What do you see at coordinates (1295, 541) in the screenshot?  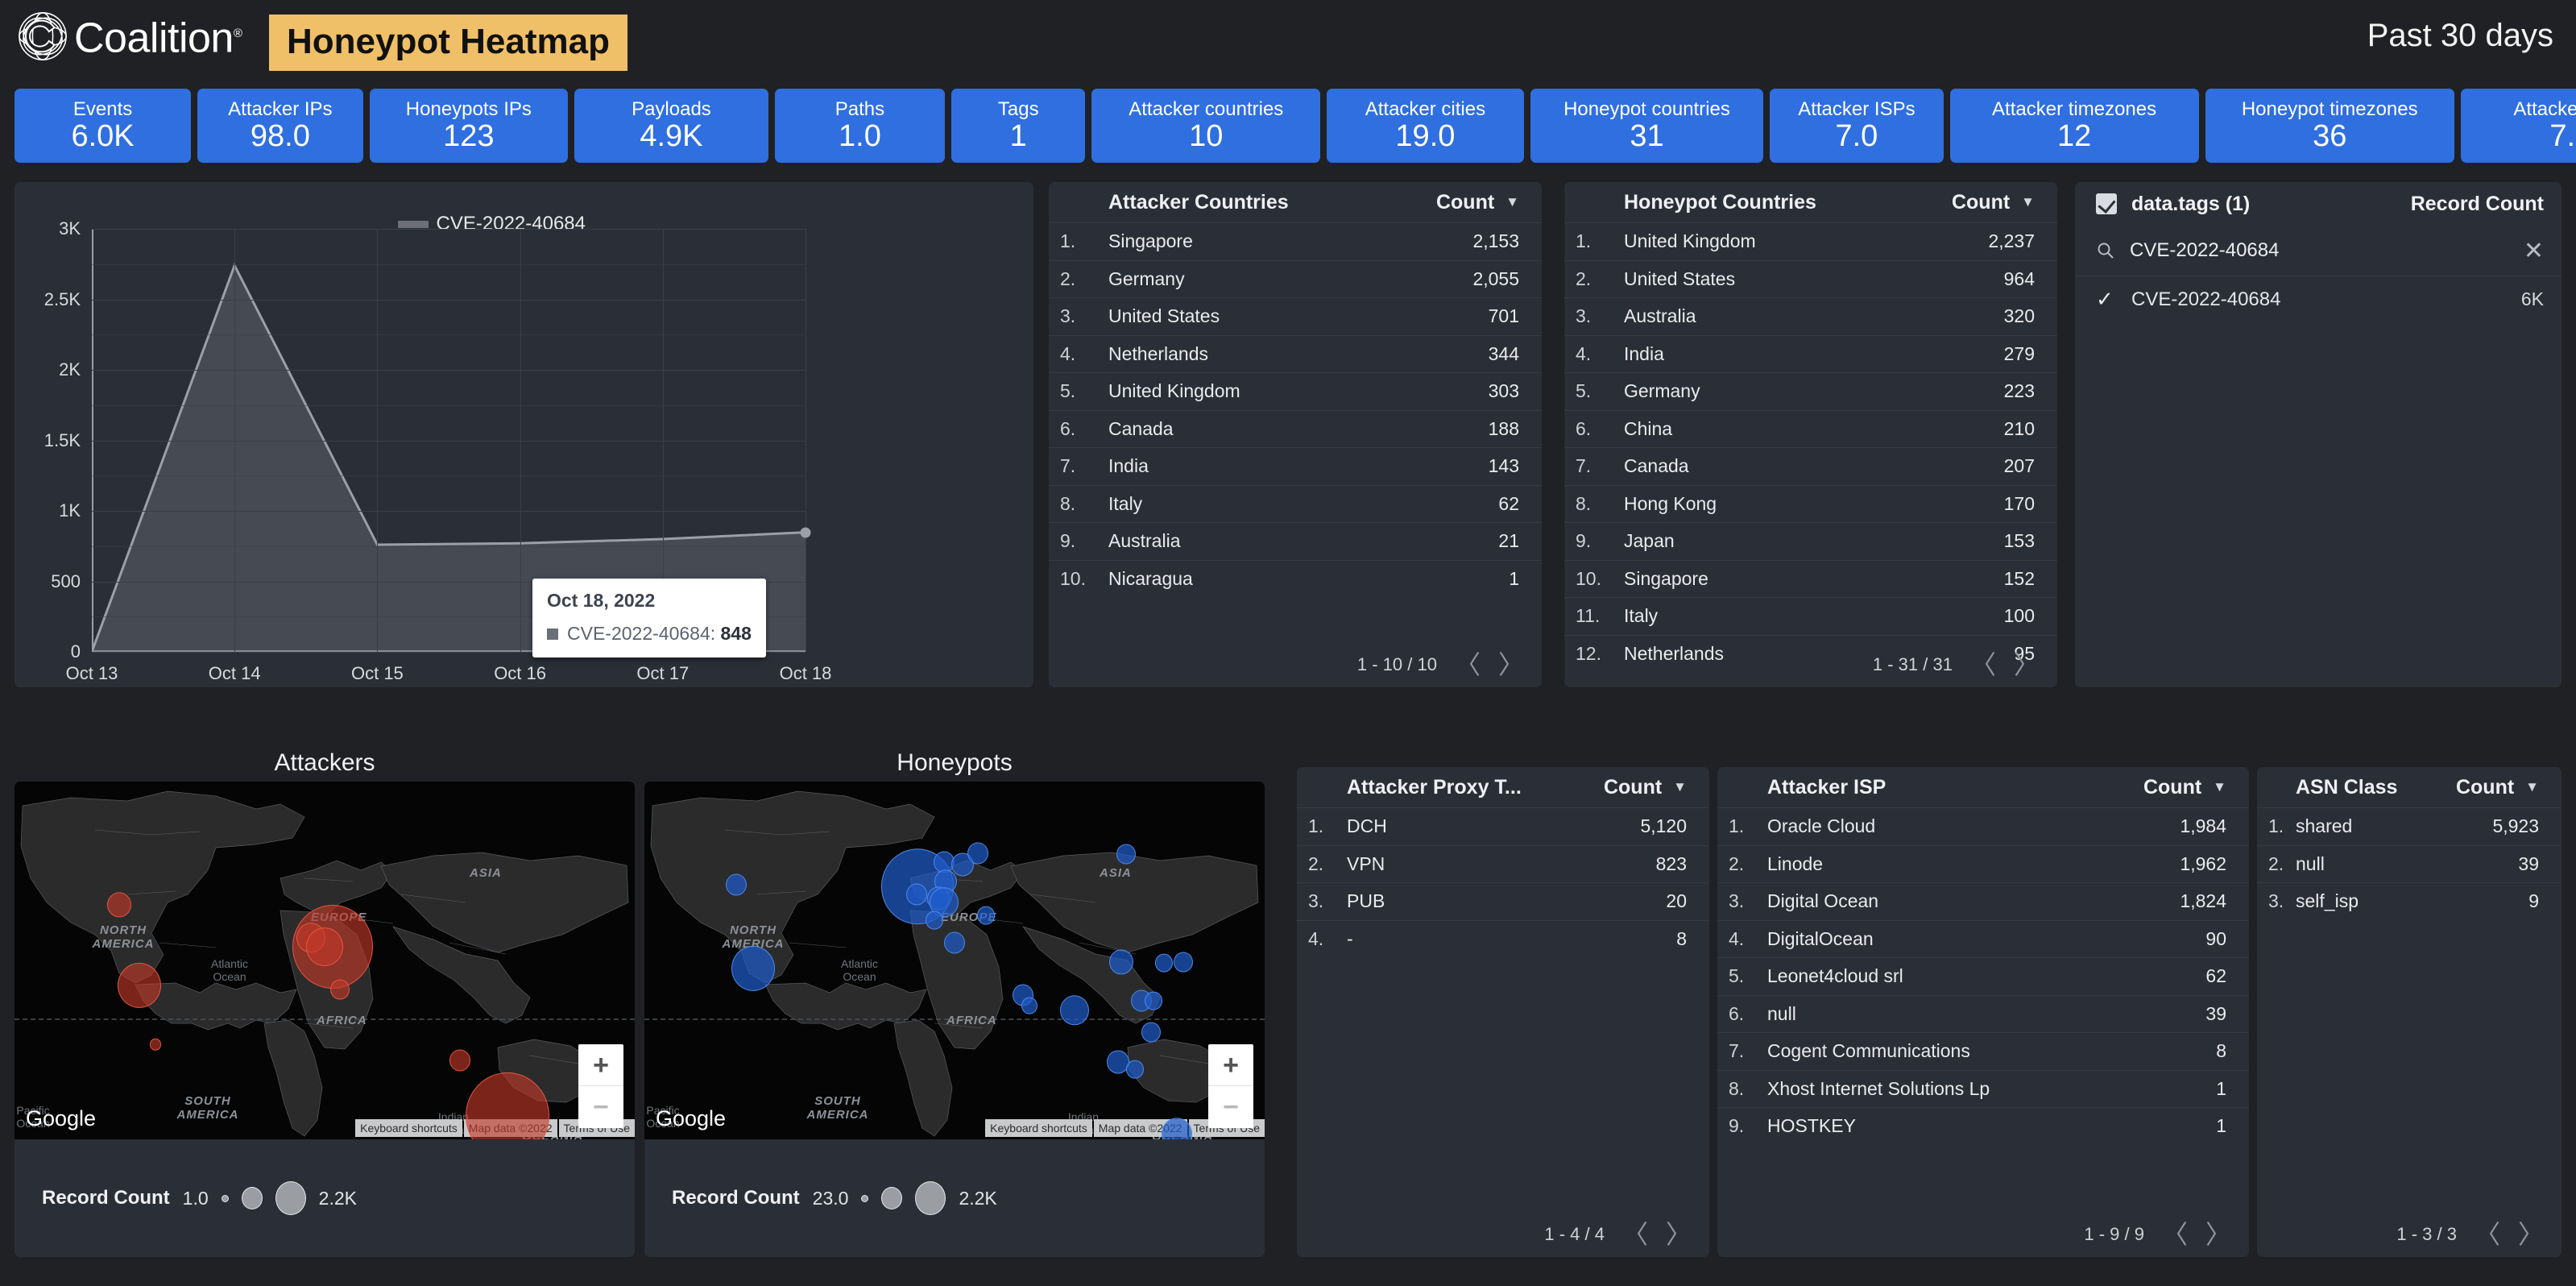 I see `table-row: 9. Australia 21` at bounding box center [1295, 541].